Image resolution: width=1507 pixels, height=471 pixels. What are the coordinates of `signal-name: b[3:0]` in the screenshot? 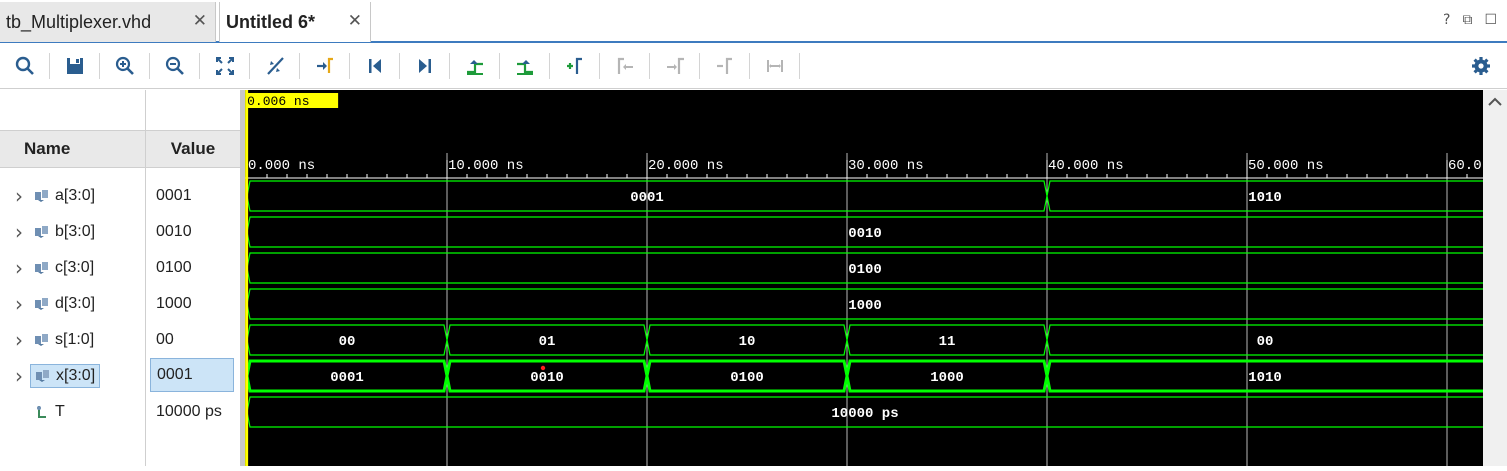 It's located at (75, 231).